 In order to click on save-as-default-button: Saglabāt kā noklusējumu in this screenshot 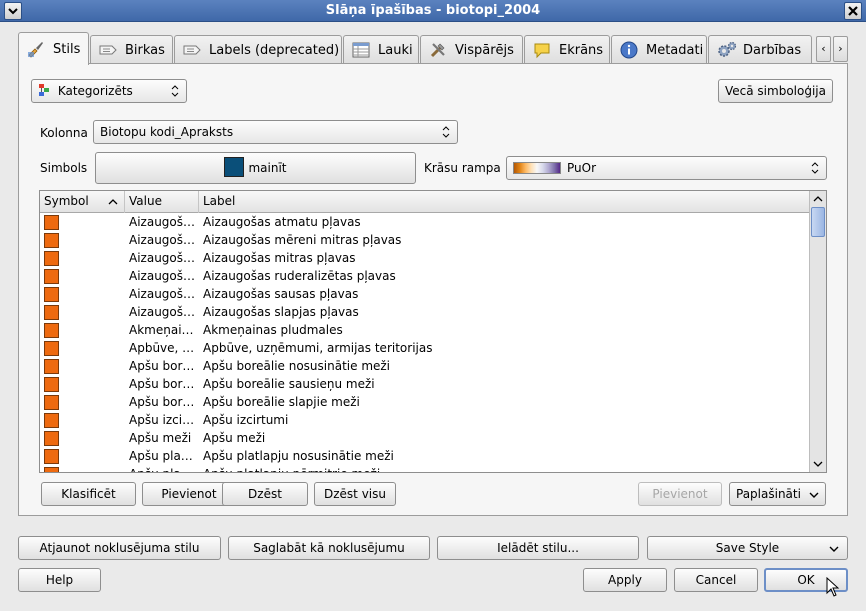, I will do `click(329, 548)`.